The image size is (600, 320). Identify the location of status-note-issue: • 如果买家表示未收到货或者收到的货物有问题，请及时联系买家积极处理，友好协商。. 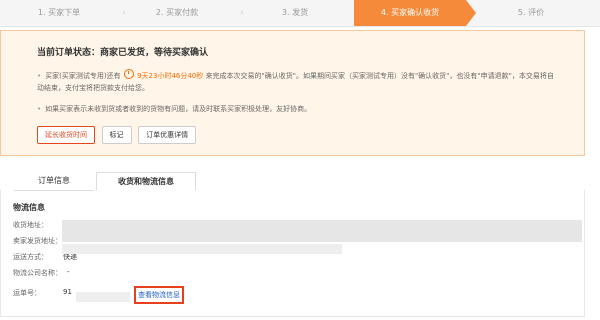
(297, 109).